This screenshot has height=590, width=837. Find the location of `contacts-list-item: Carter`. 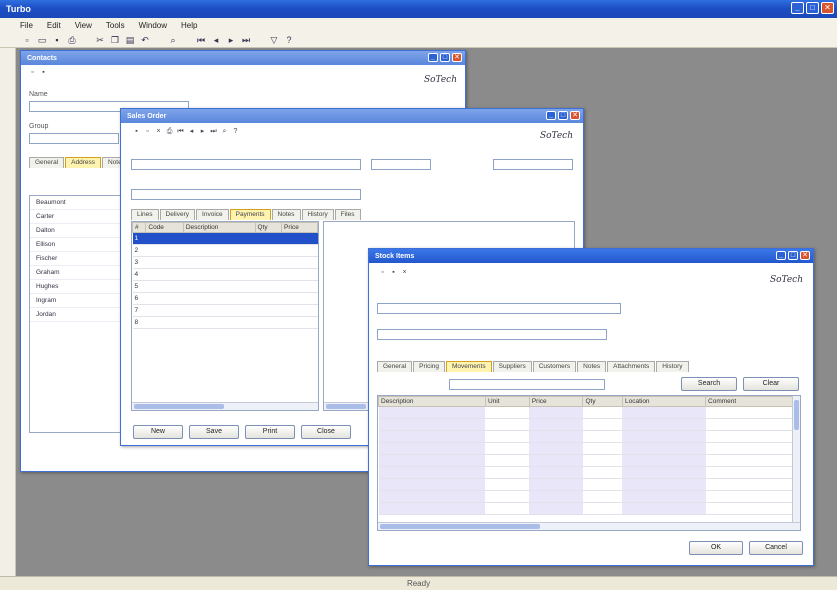

contacts-list-item: Carter is located at coordinates (79, 217).